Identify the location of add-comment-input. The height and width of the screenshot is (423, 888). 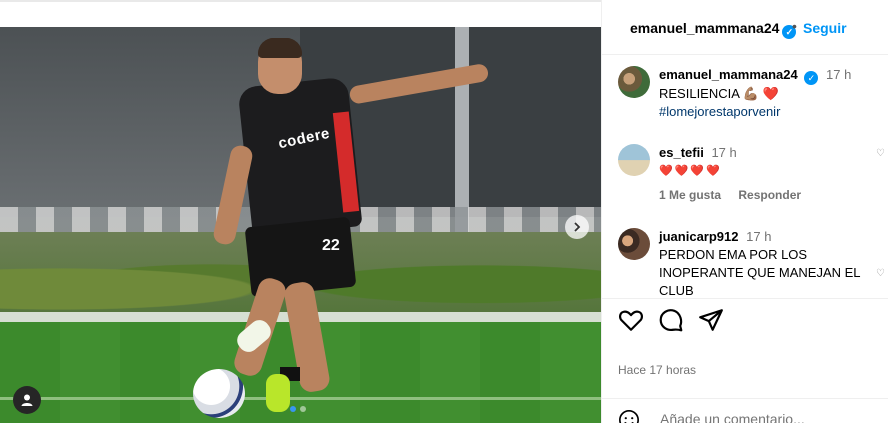
(760, 417).